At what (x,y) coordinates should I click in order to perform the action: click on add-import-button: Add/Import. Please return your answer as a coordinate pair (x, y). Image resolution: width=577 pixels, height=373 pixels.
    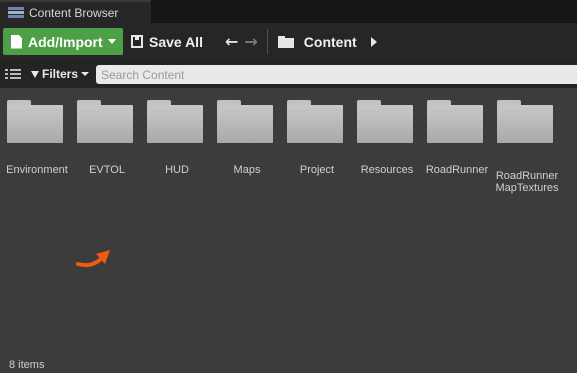
    Looking at the image, I should click on (63, 41).